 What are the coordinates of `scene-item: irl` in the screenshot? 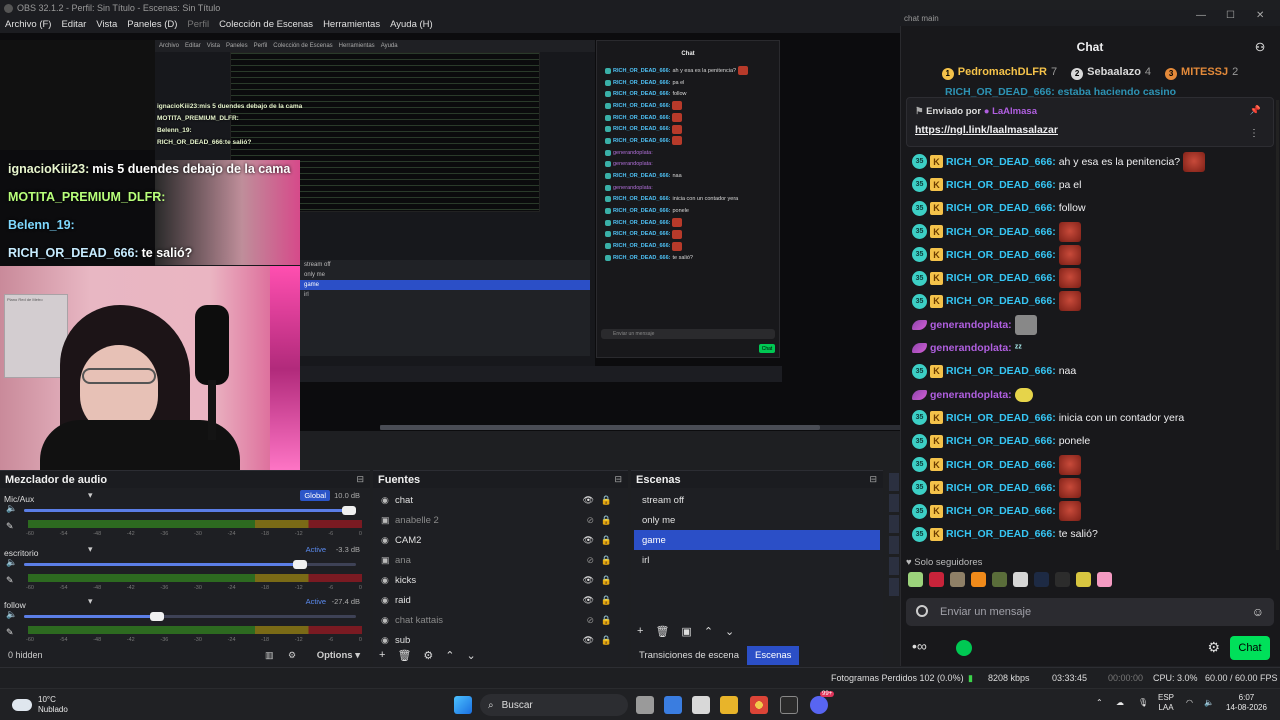 It's located at (757, 560).